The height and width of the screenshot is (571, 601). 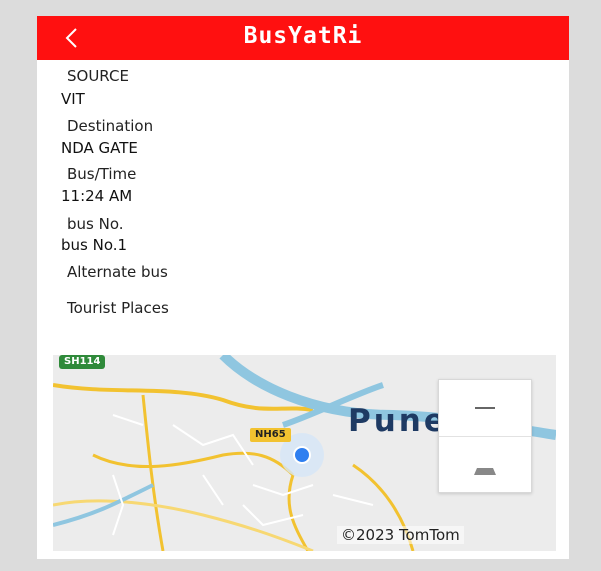 I want to click on map-controls, so click(x=485, y=436).